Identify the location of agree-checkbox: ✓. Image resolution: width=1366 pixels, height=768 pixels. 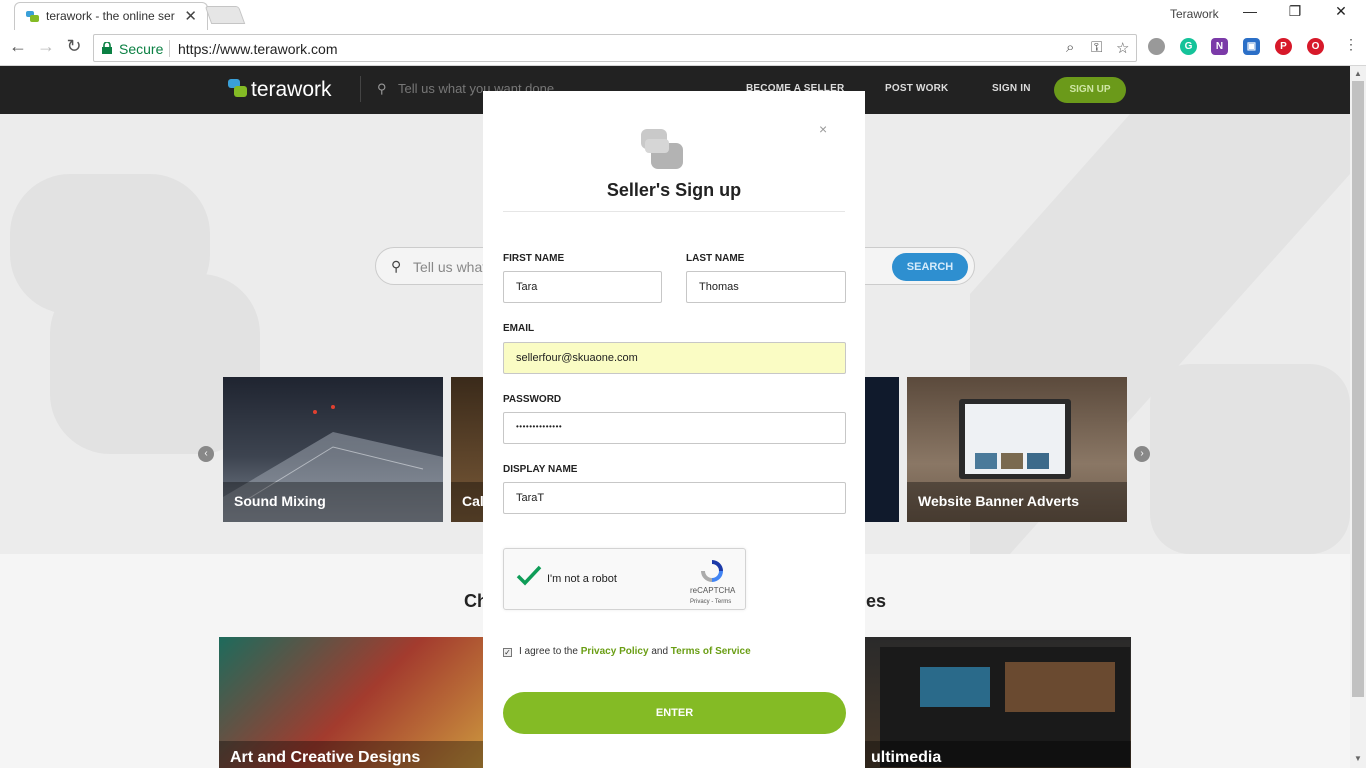
(507, 652).